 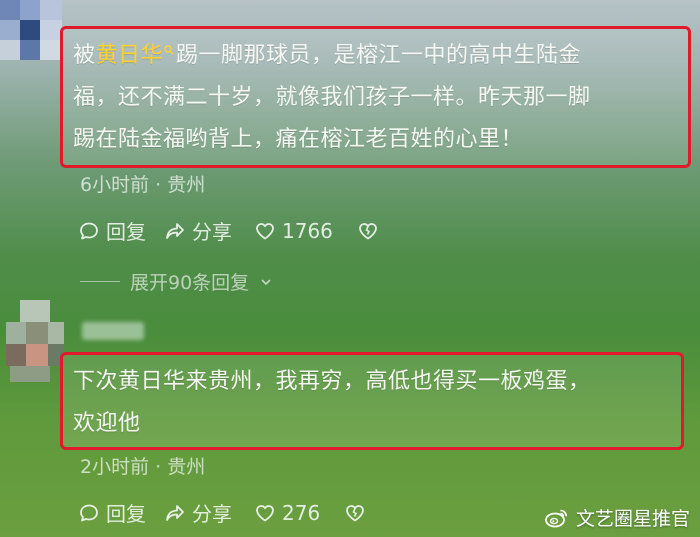 What do you see at coordinates (115, 185) in the screenshot?
I see `comment-time: 6小时前` at bounding box center [115, 185].